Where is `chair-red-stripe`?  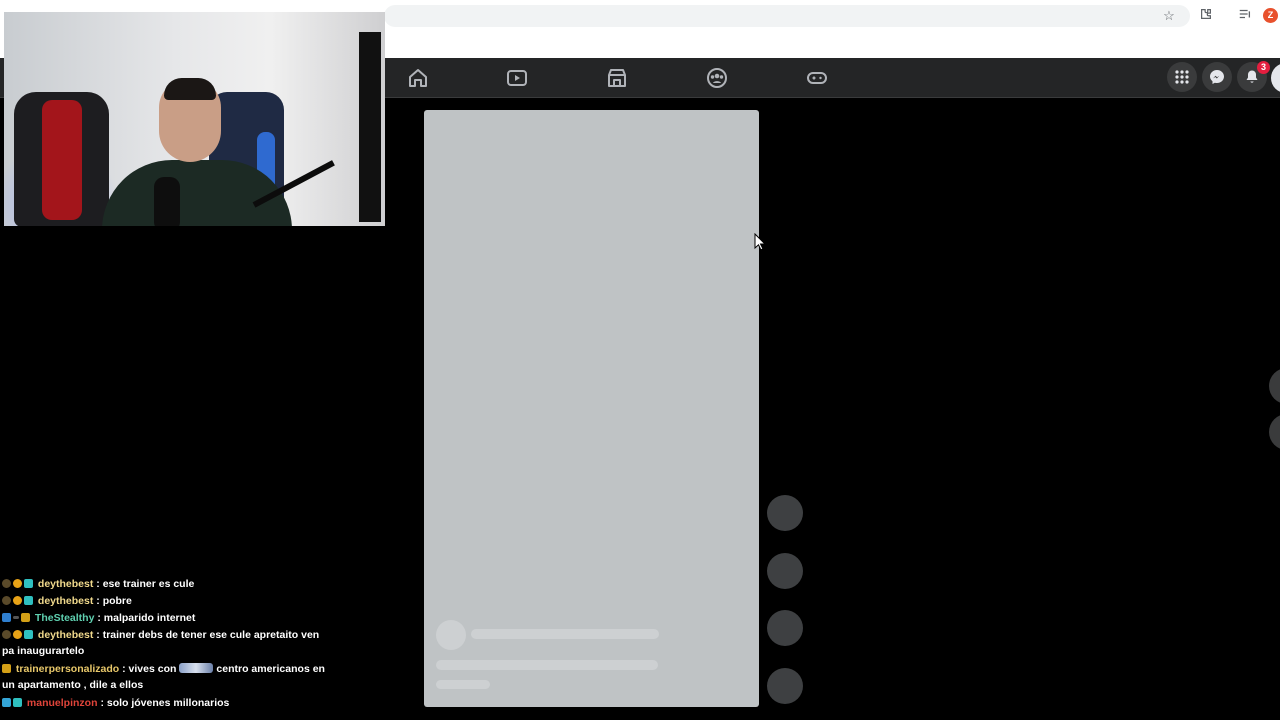 chair-red-stripe is located at coordinates (62, 160).